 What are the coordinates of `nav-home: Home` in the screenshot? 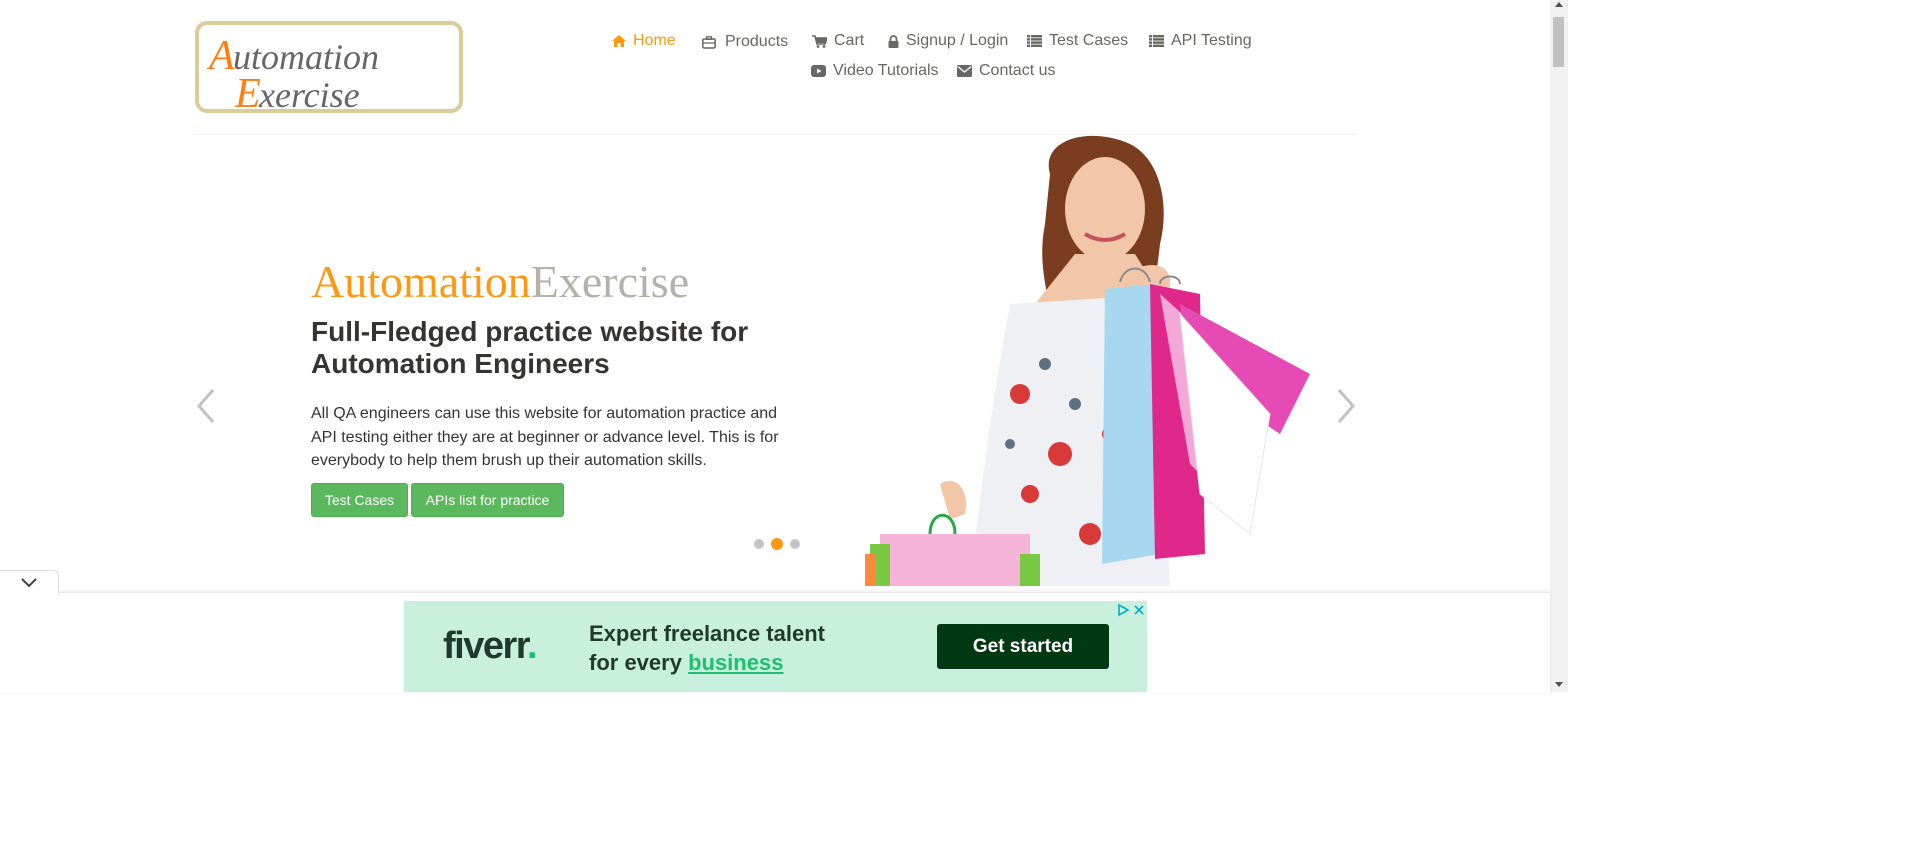 It's located at (644, 41).